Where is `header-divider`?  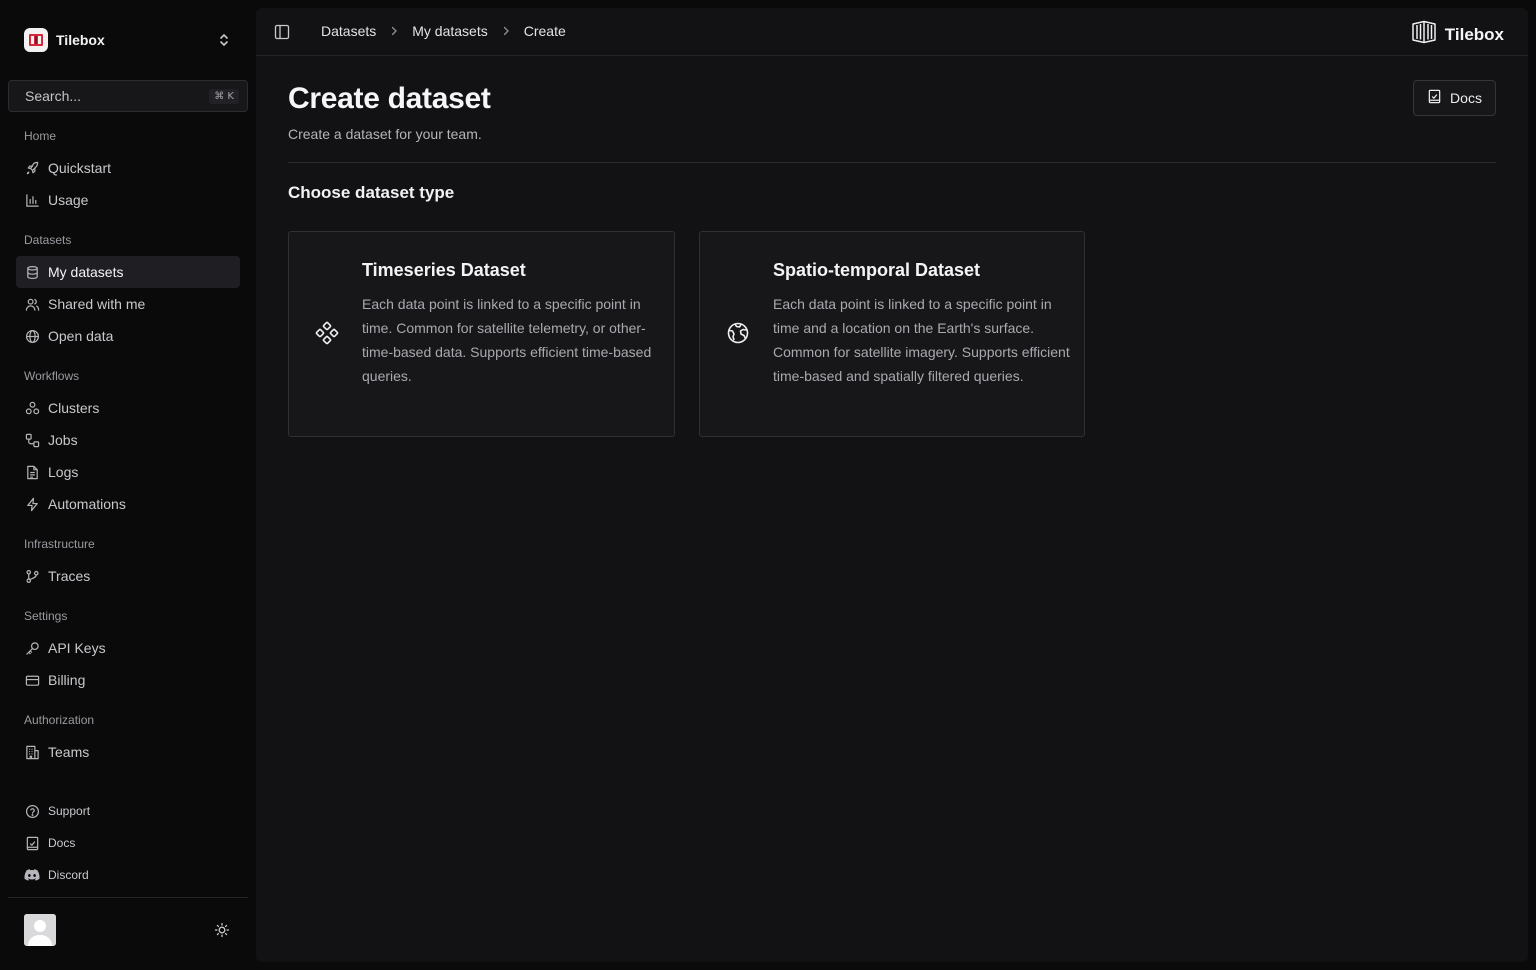
header-divider is located at coordinates (892, 162).